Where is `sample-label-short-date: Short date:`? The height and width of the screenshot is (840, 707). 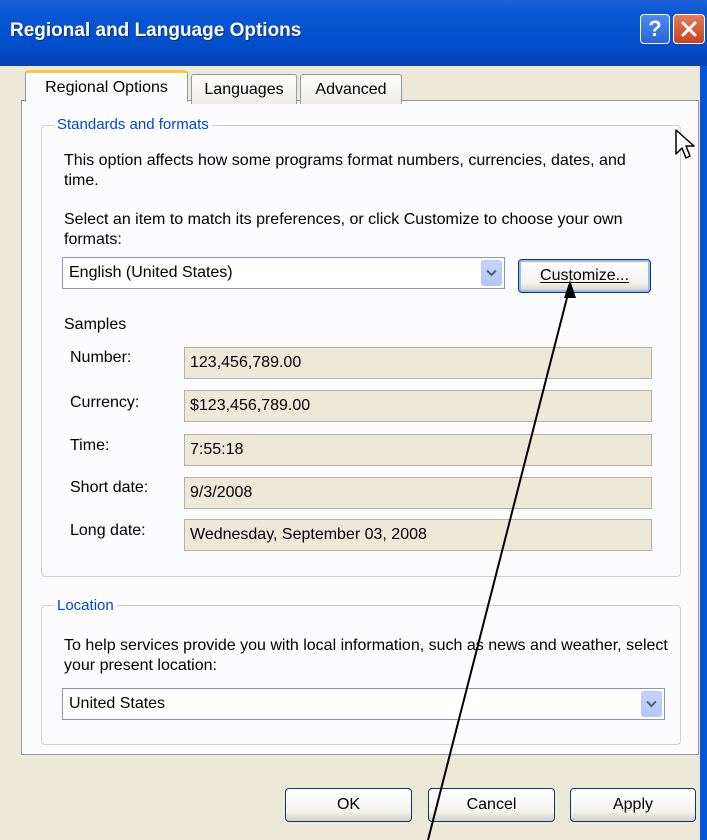
sample-label-short-date: Short date: is located at coordinates (109, 487).